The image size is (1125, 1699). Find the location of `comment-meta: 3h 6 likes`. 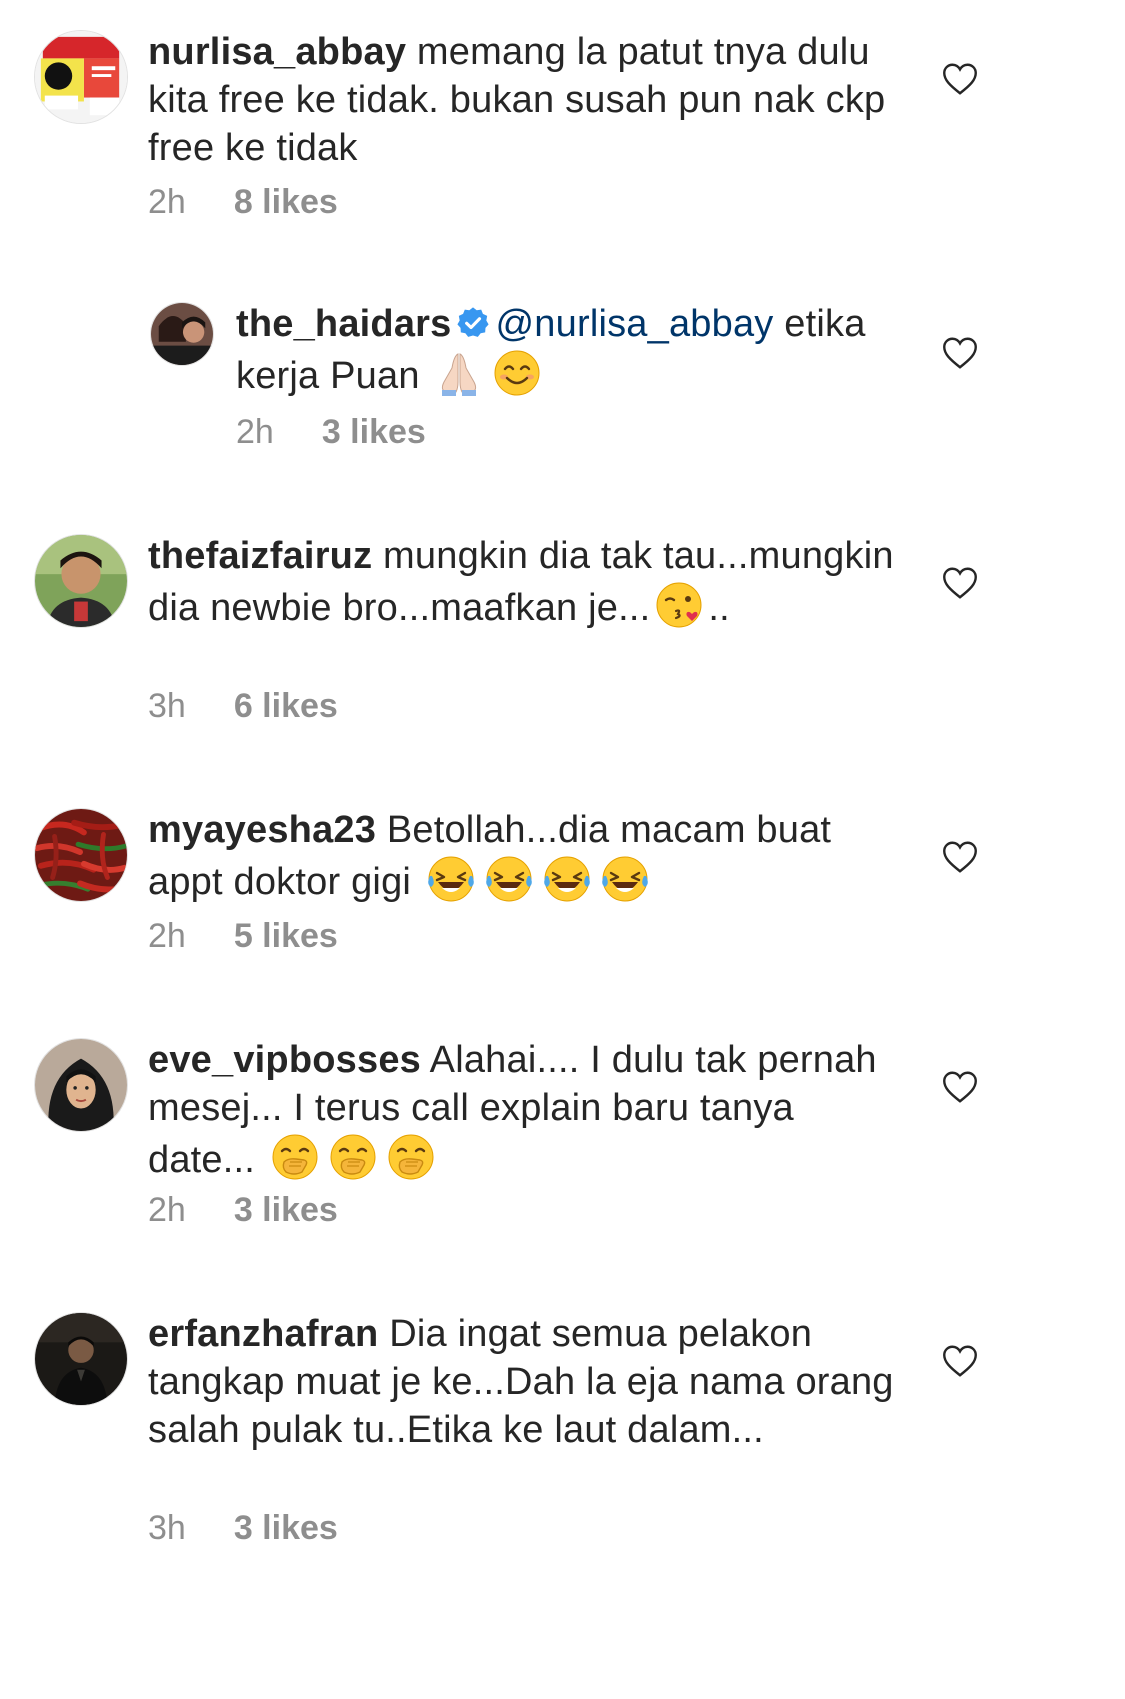

comment-meta: 3h 6 likes is located at coordinates (243, 706).